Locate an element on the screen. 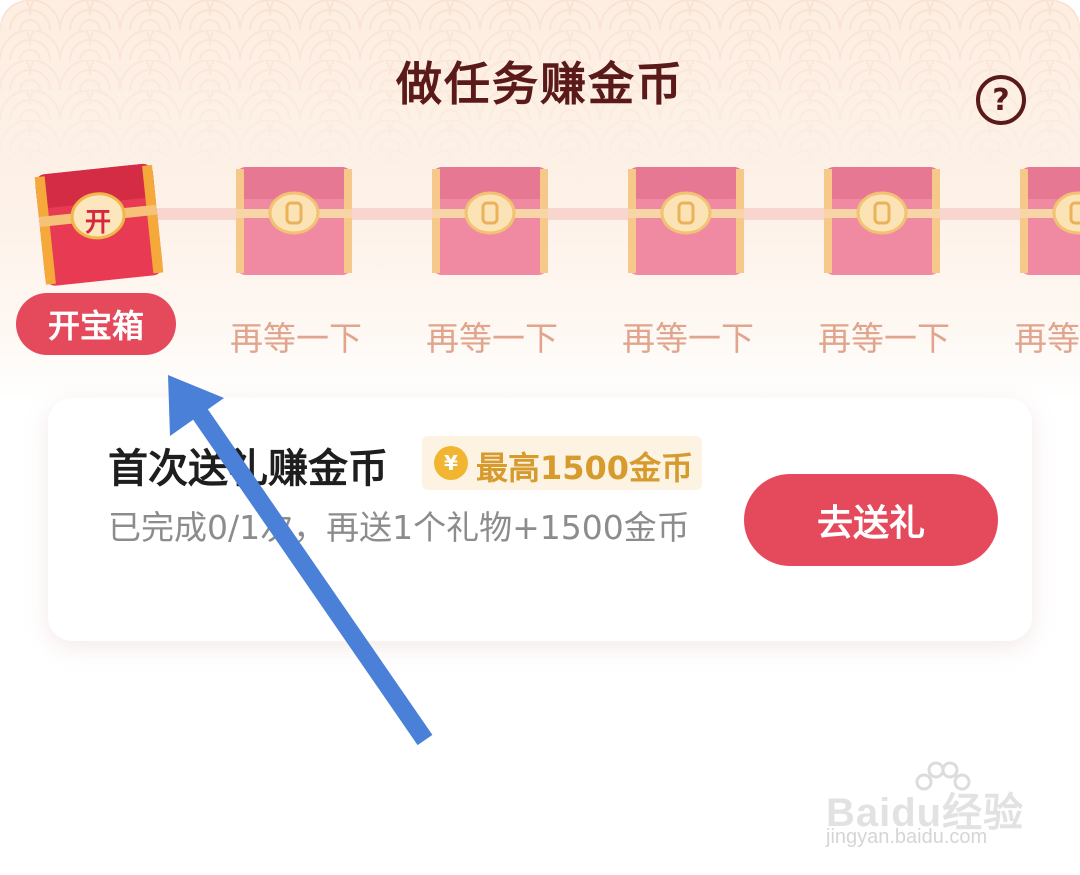 The height and width of the screenshot is (875, 1080). page-title: 做任务赚金币 is located at coordinates (540, 84).